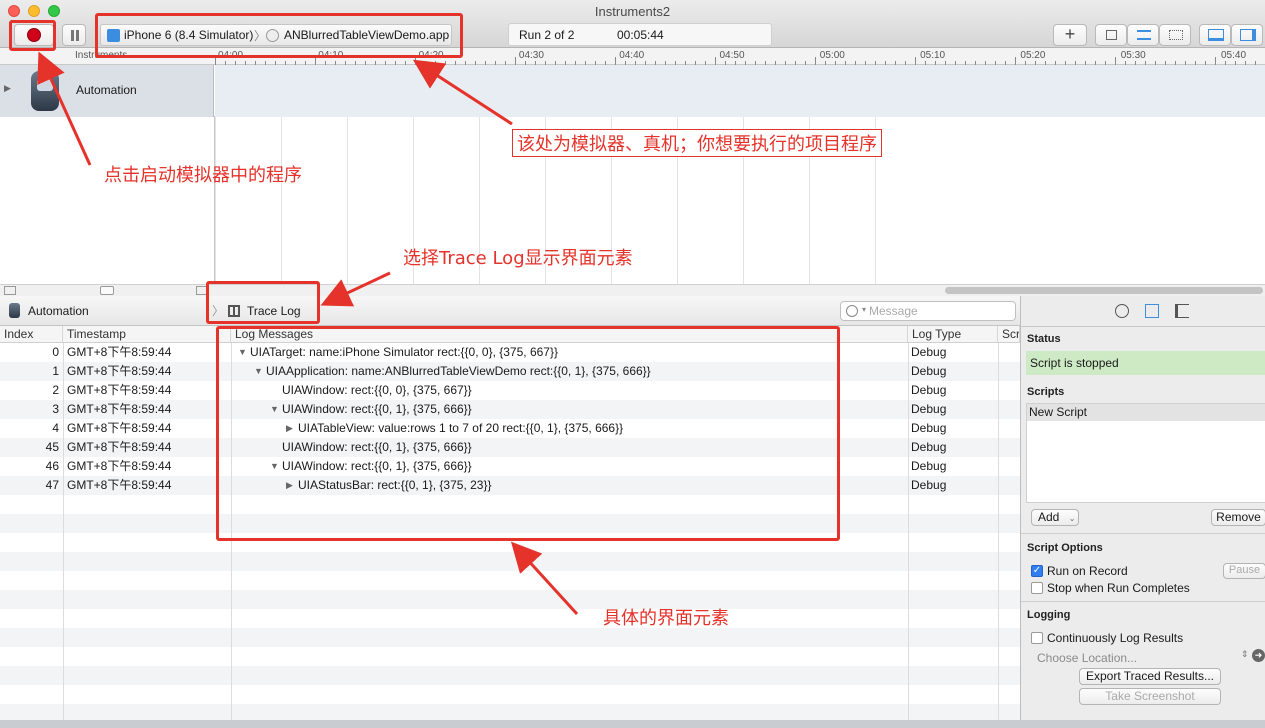 The width and height of the screenshot is (1265, 728). What do you see at coordinates (544, 578) in the screenshot?
I see `arrow-to-elements` at bounding box center [544, 578].